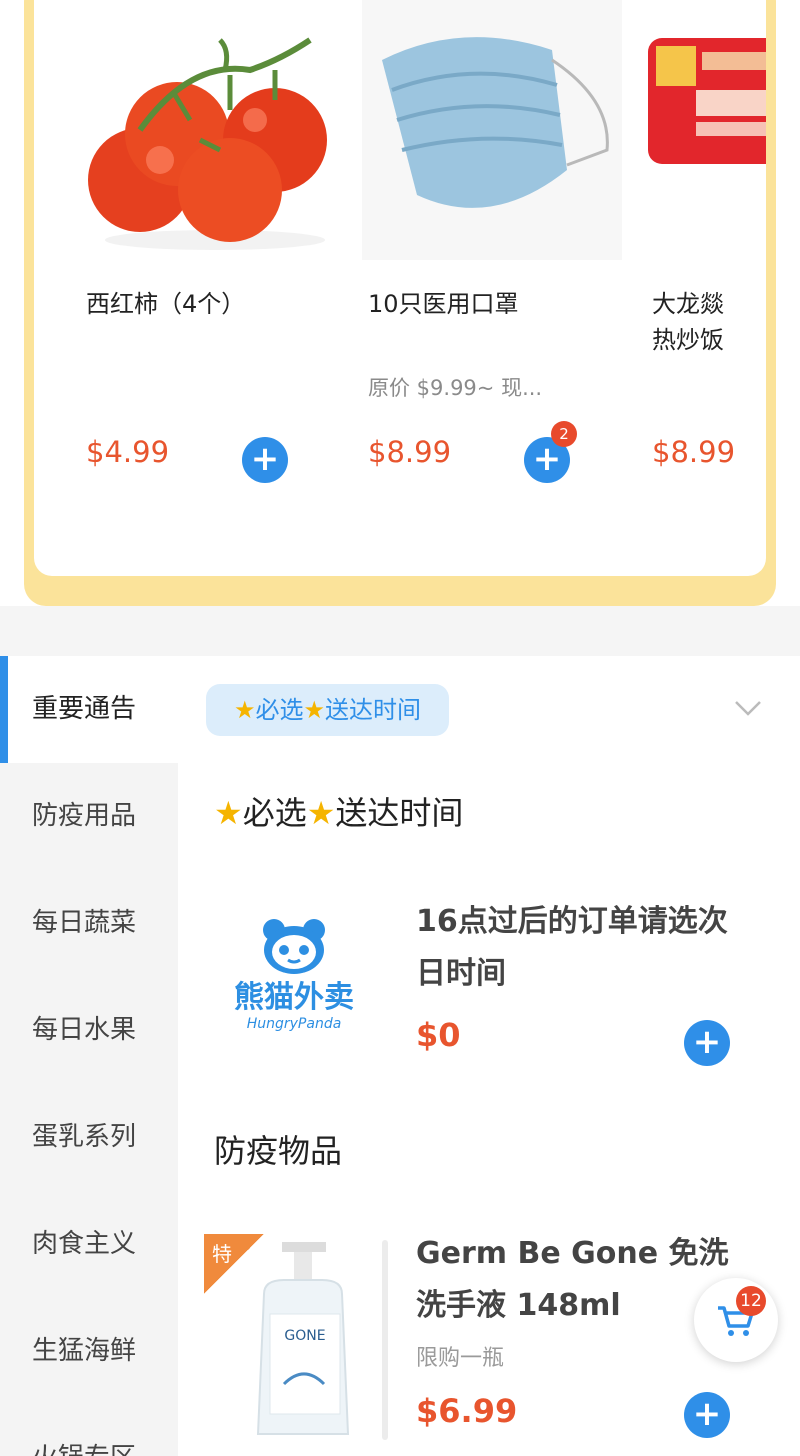 This screenshot has width=800, height=1456. I want to click on sidebar-item-fruits: 每日水果, so click(89, 1030).